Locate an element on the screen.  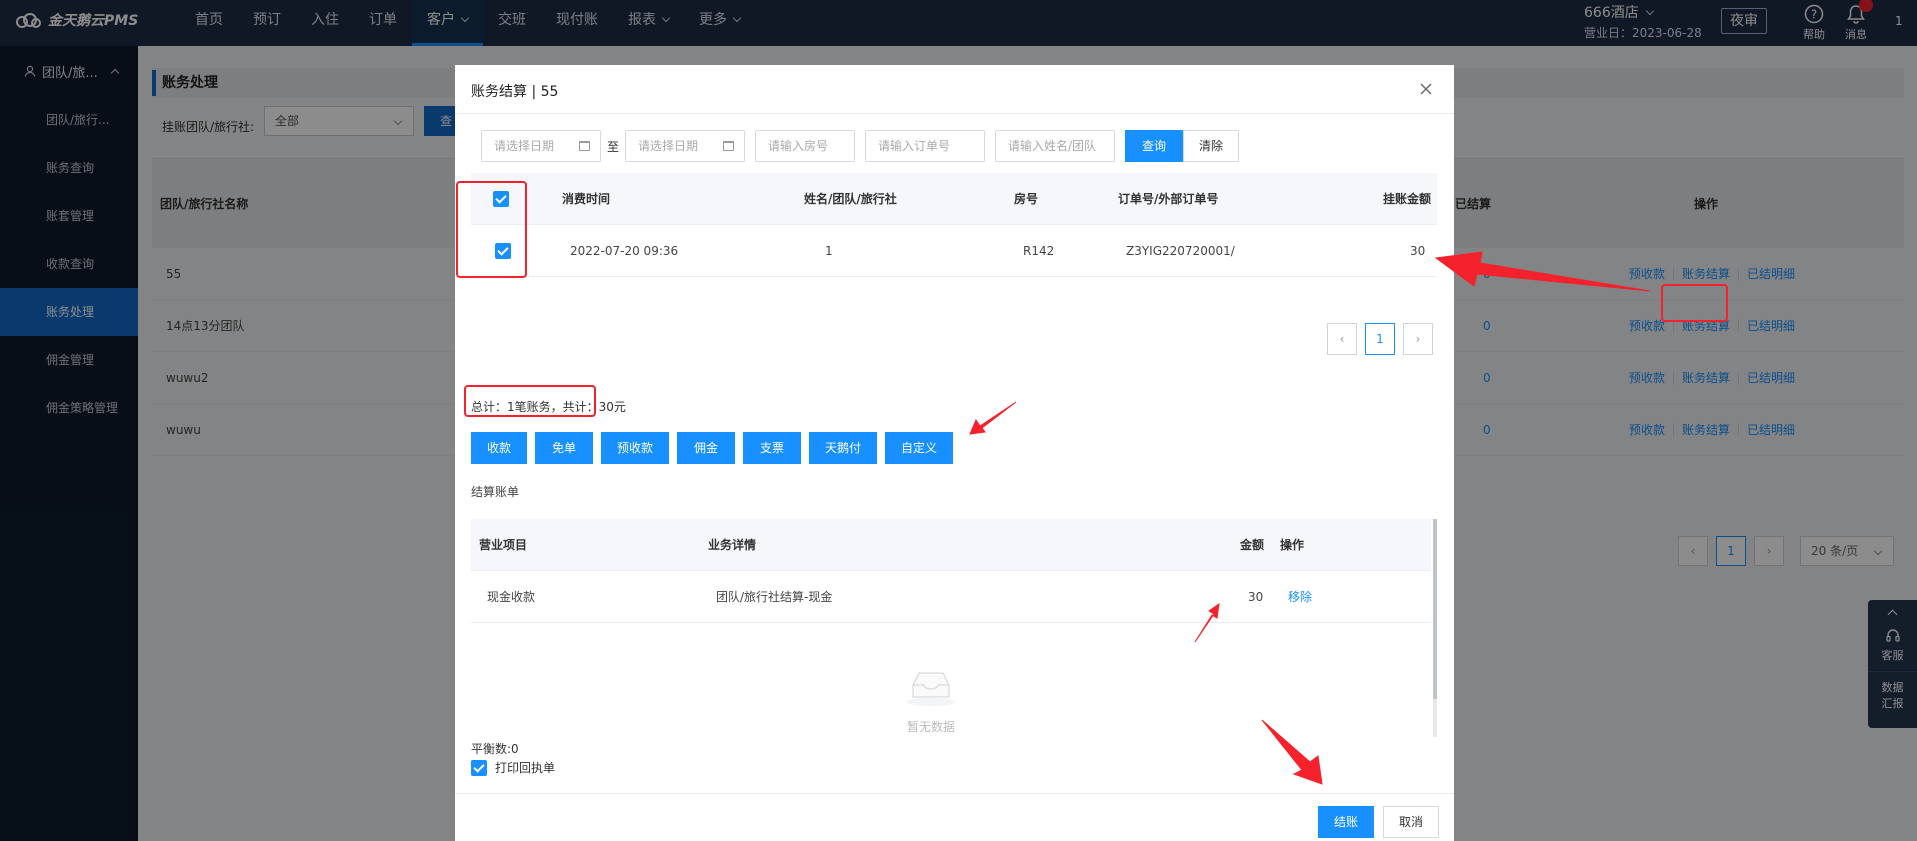
bill-detail: 团队/旅行社结算-现金 is located at coordinates (774, 597).